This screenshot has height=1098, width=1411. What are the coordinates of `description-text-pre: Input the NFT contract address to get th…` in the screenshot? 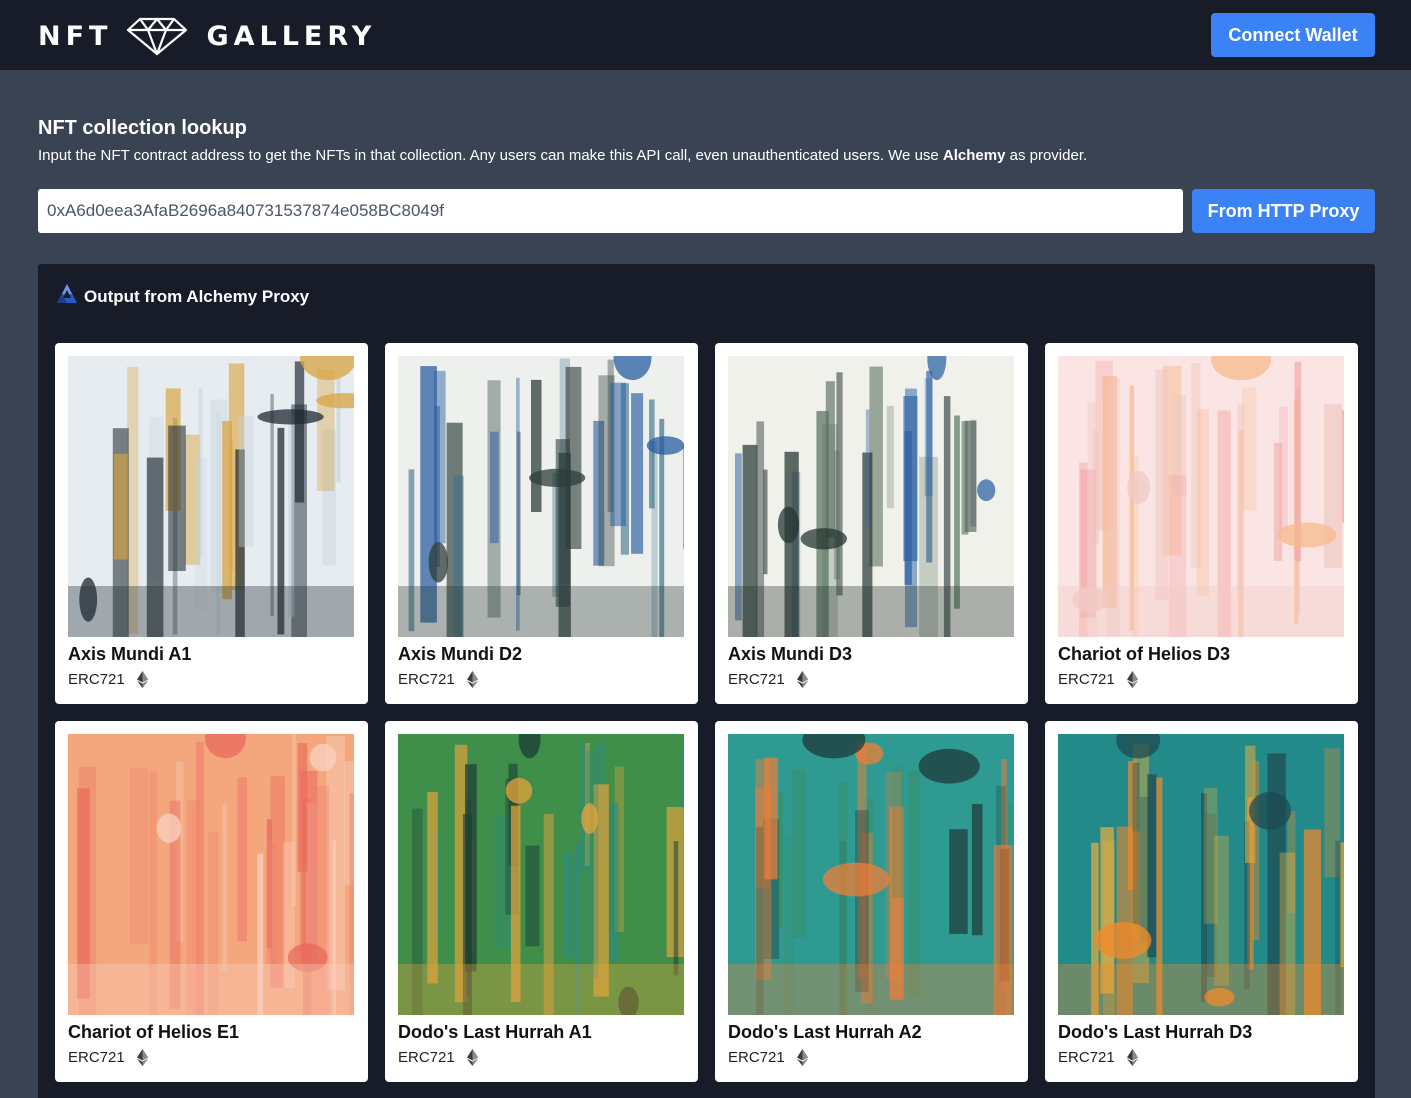 It's located at (490, 155).